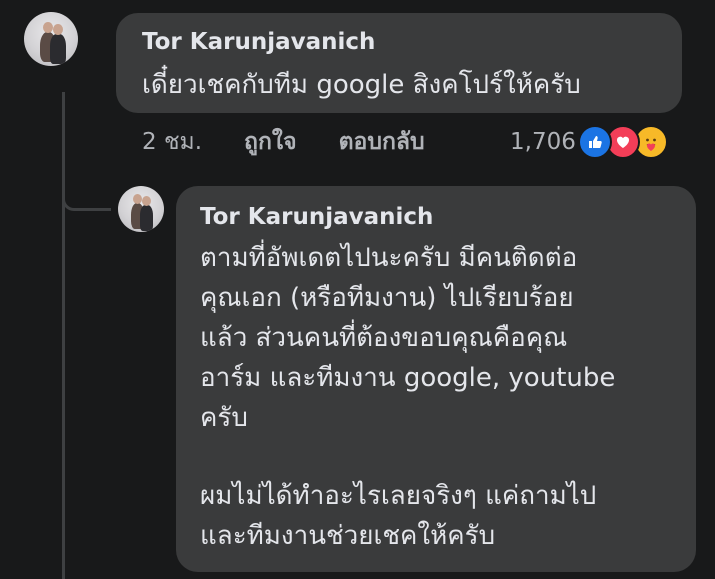  What do you see at coordinates (384, 338) in the screenshot?
I see `reply-line: แล้ว ส่วนคนที่ต้องขอบคุณคือคุณ` at bounding box center [384, 338].